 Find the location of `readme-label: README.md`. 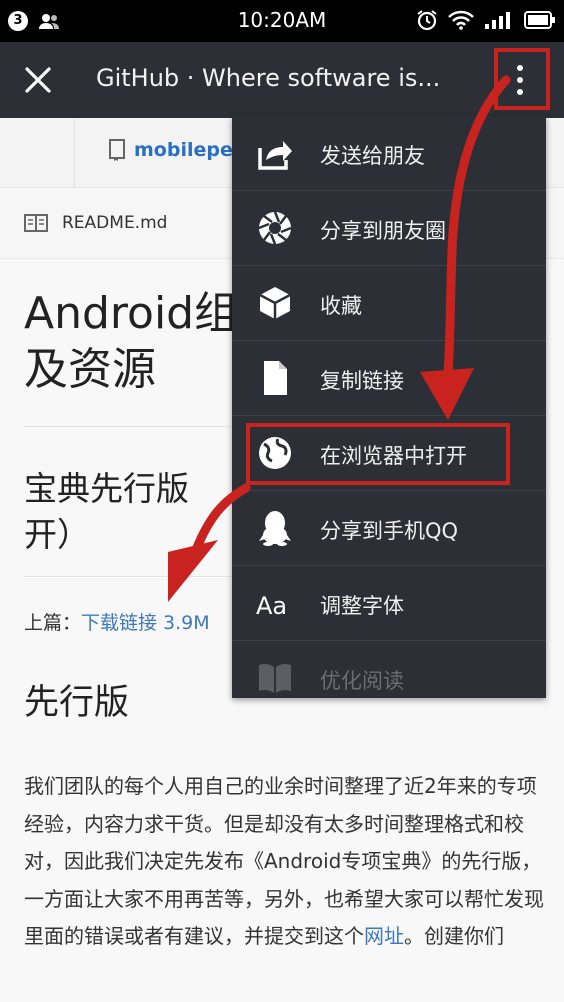

readme-label: README.md is located at coordinates (115, 223).